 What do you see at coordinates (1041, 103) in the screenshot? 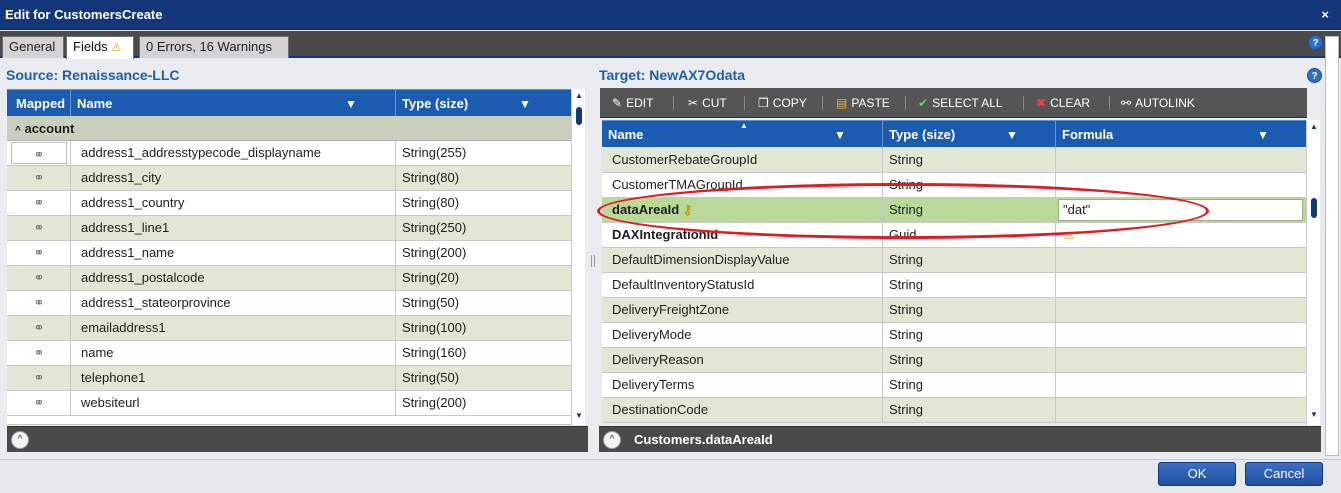
I see `x-icon: ✖` at bounding box center [1041, 103].